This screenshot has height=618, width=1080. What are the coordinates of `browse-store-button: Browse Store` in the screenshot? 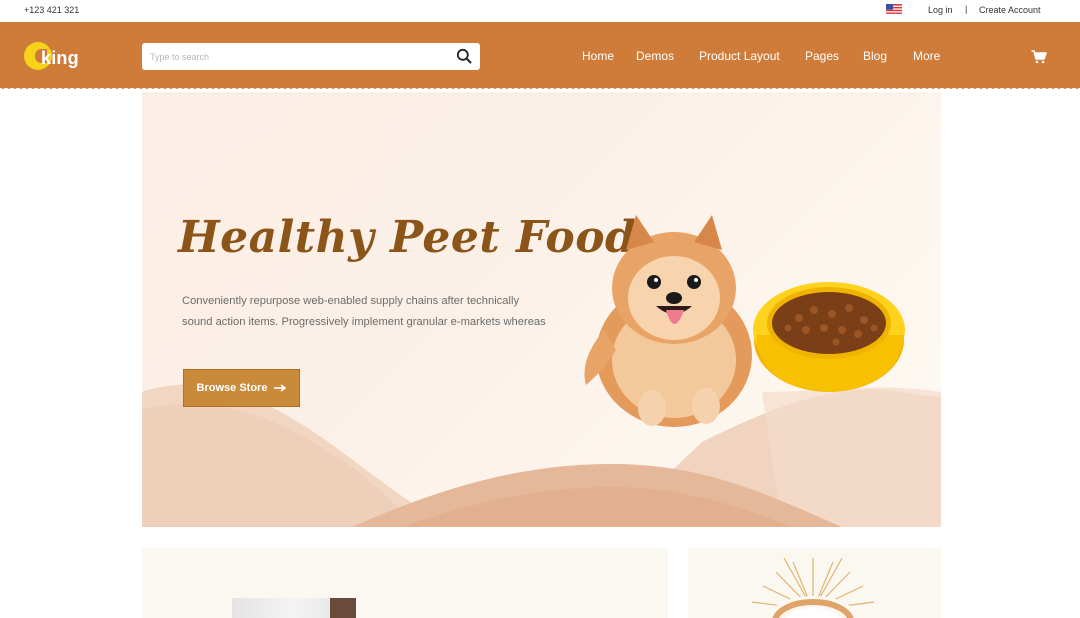 It's located at (241, 388).